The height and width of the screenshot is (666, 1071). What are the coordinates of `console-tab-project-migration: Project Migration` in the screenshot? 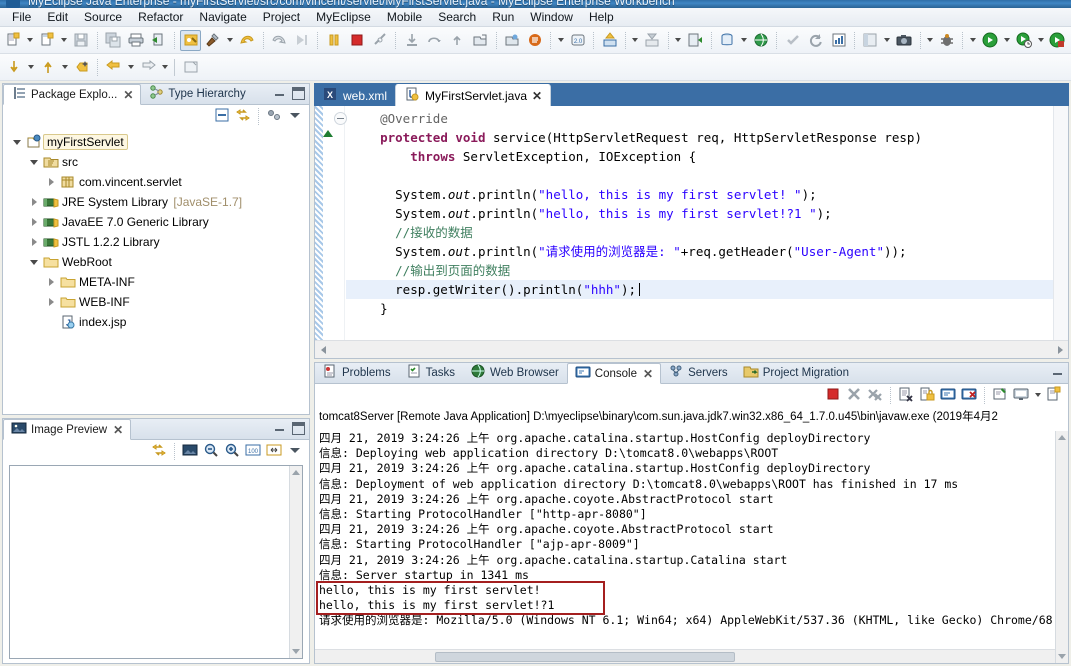 It's located at (796, 372).